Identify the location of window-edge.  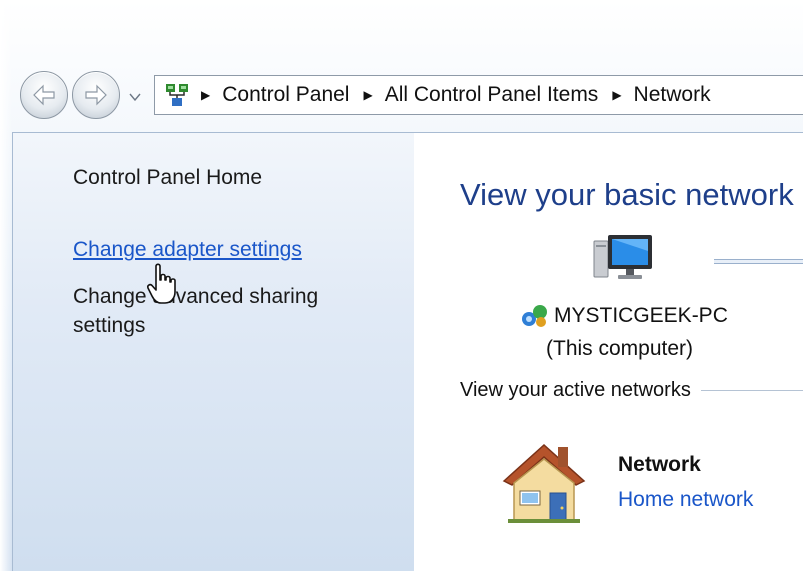
(6, 285).